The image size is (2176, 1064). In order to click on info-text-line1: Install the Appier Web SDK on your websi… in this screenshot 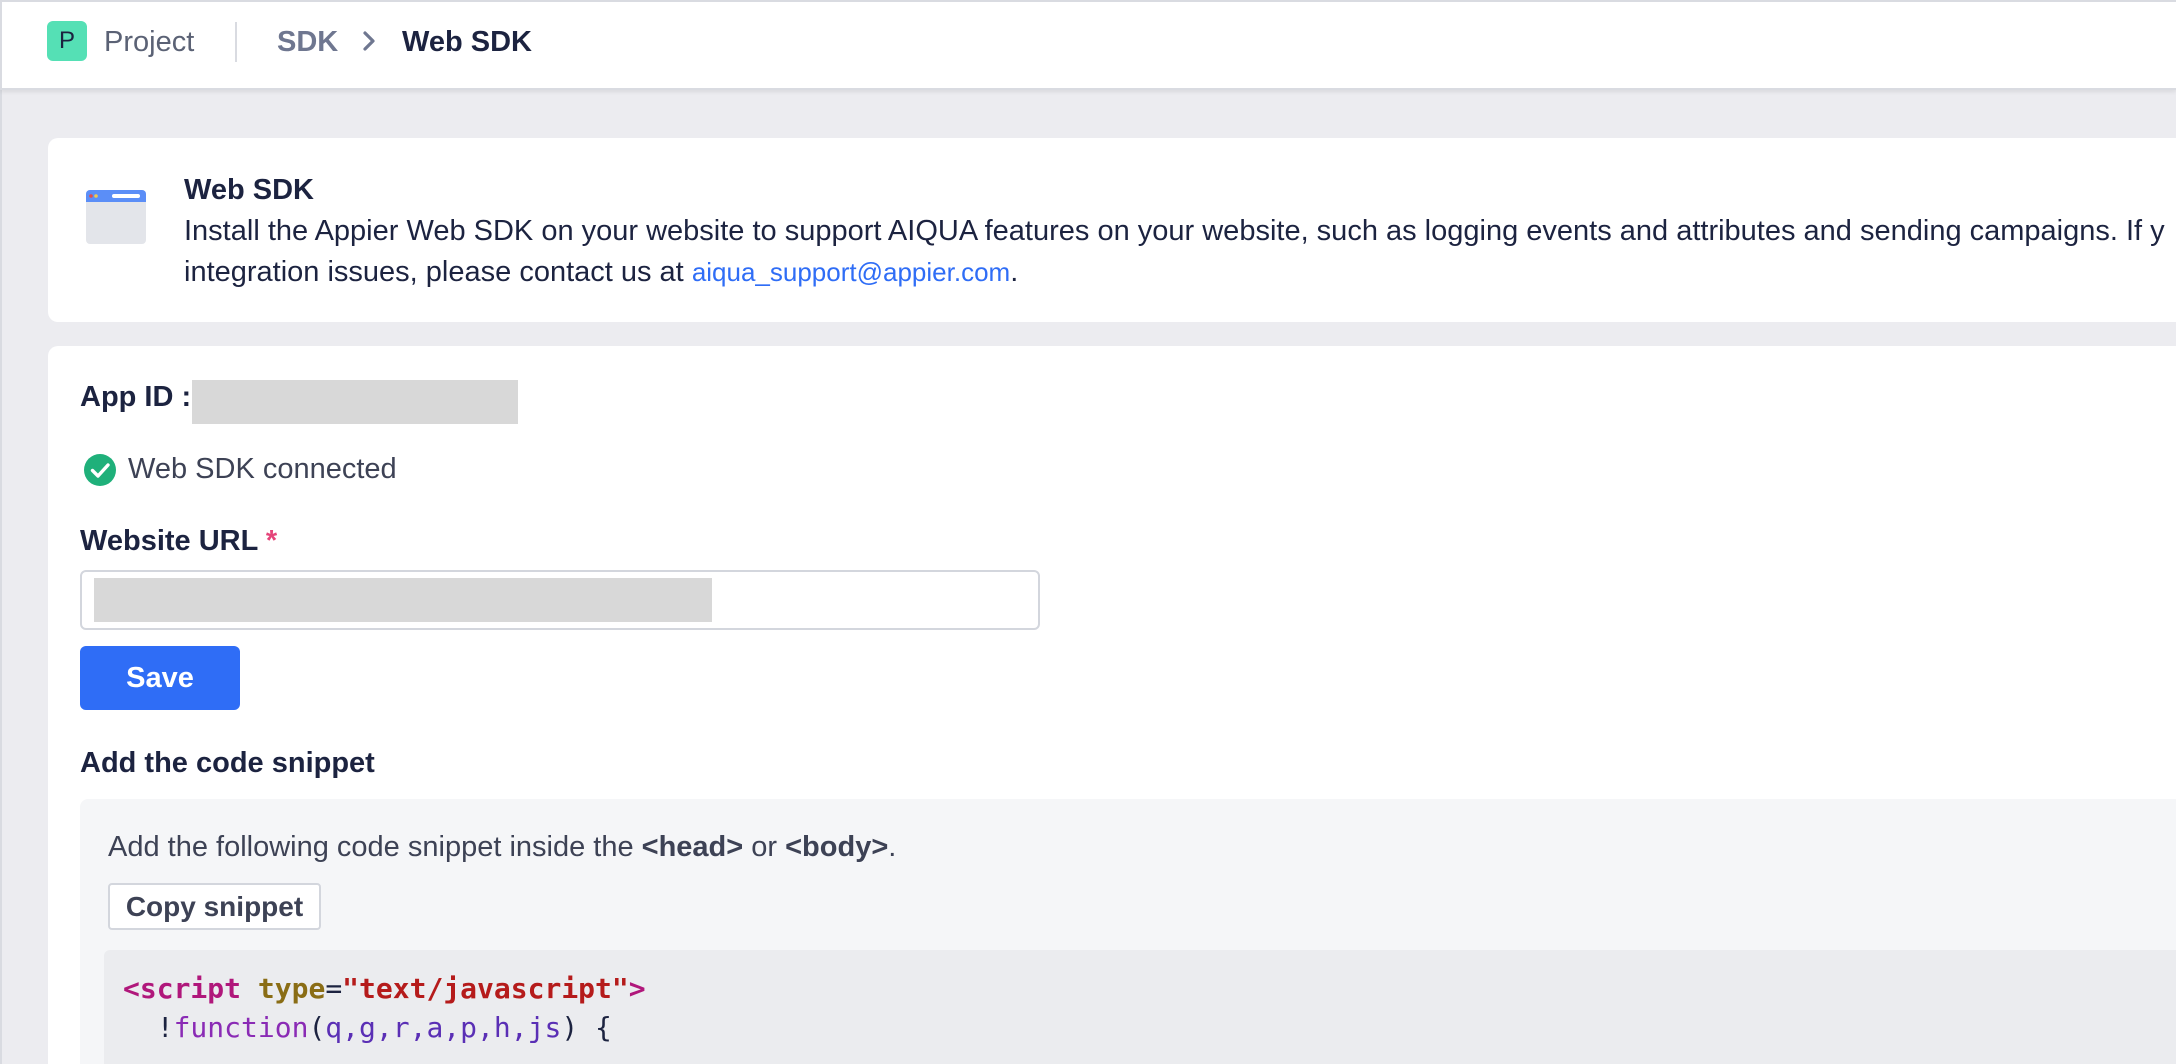, I will do `click(1174, 231)`.